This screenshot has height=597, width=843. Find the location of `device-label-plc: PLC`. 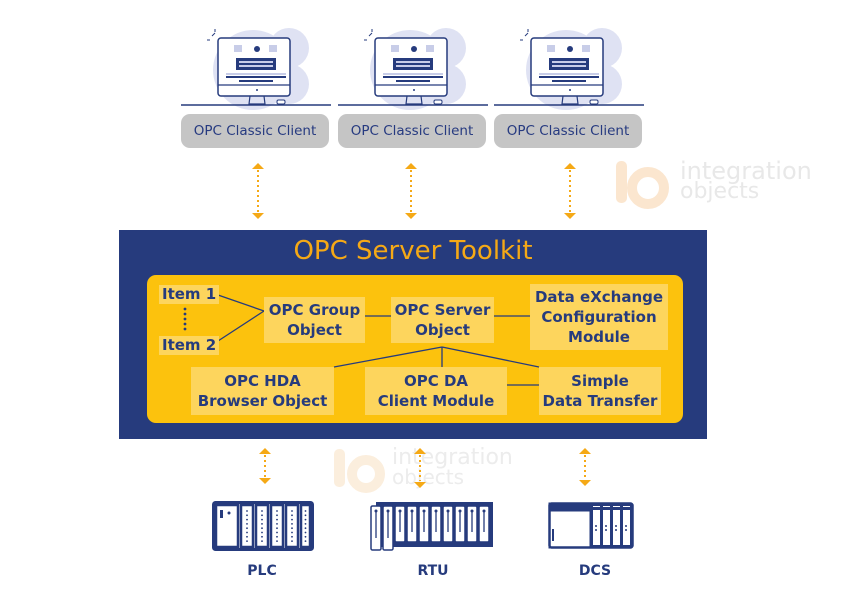

device-label-plc: PLC is located at coordinates (262, 571).